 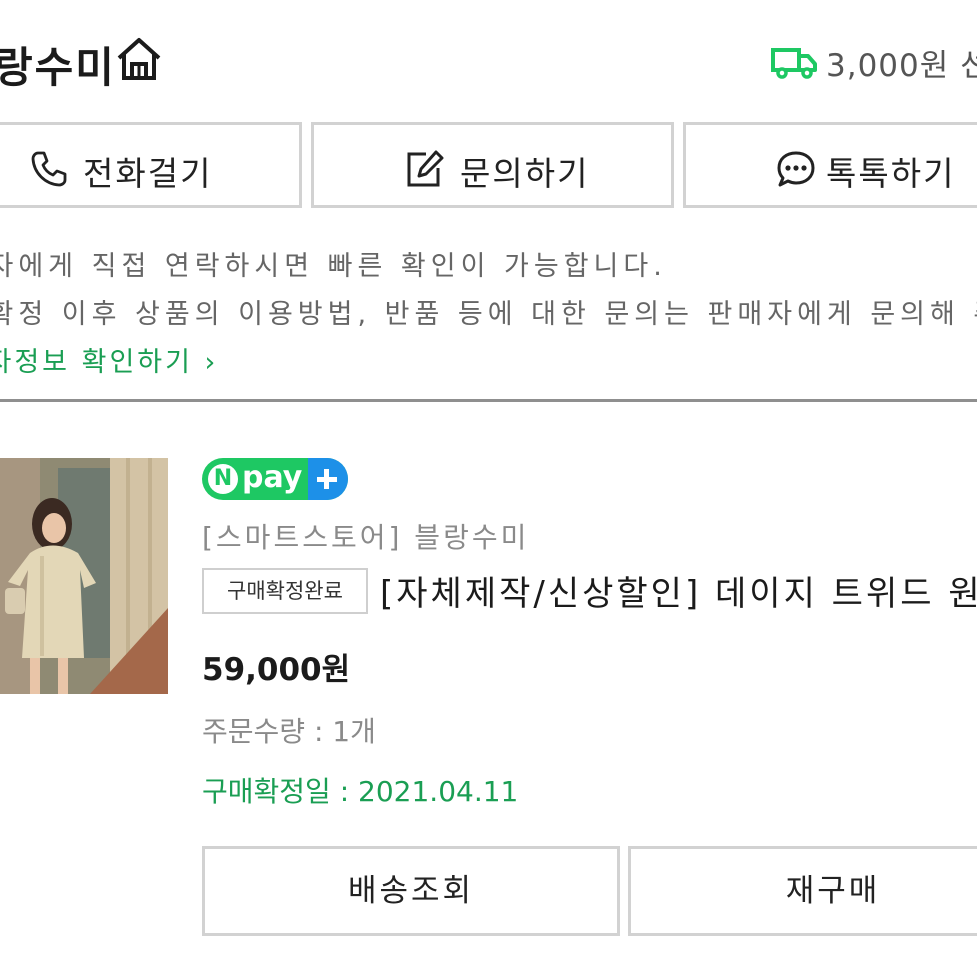 What do you see at coordinates (58, 64) in the screenshot?
I see `store-name: 랑수미` at bounding box center [58, 64].